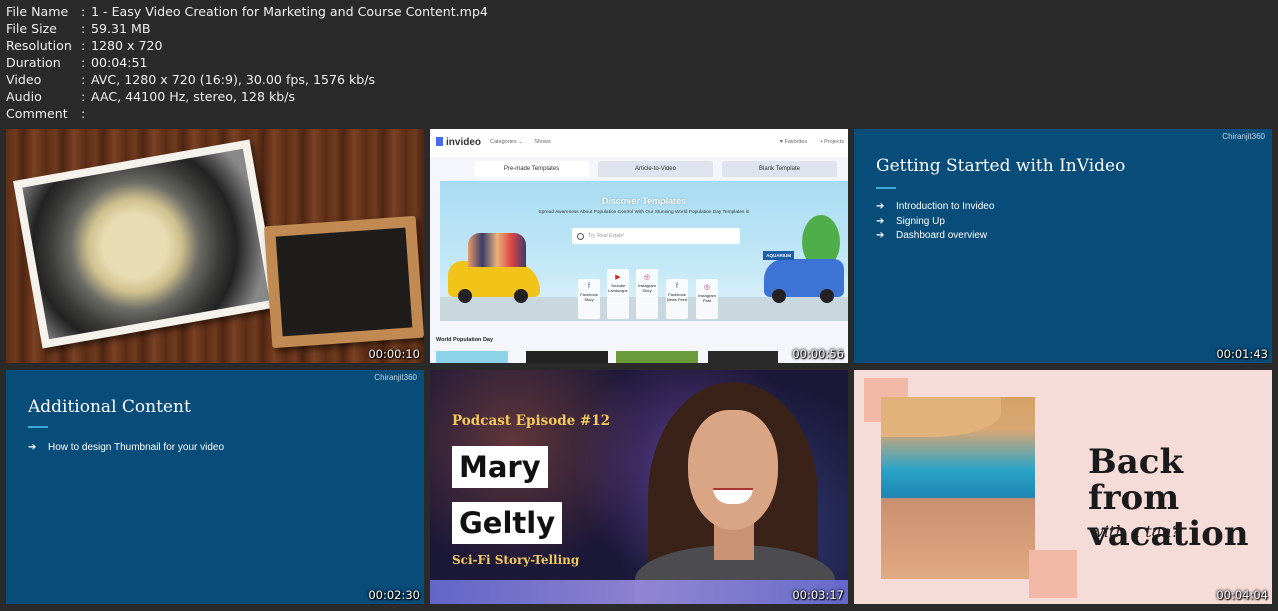 The image size is (1278, 611). What do you see at coordinates (1135, 531) in the screenshot?
I see `vacation-subtitle: with a tan?` at bounding box center [1135, 531].